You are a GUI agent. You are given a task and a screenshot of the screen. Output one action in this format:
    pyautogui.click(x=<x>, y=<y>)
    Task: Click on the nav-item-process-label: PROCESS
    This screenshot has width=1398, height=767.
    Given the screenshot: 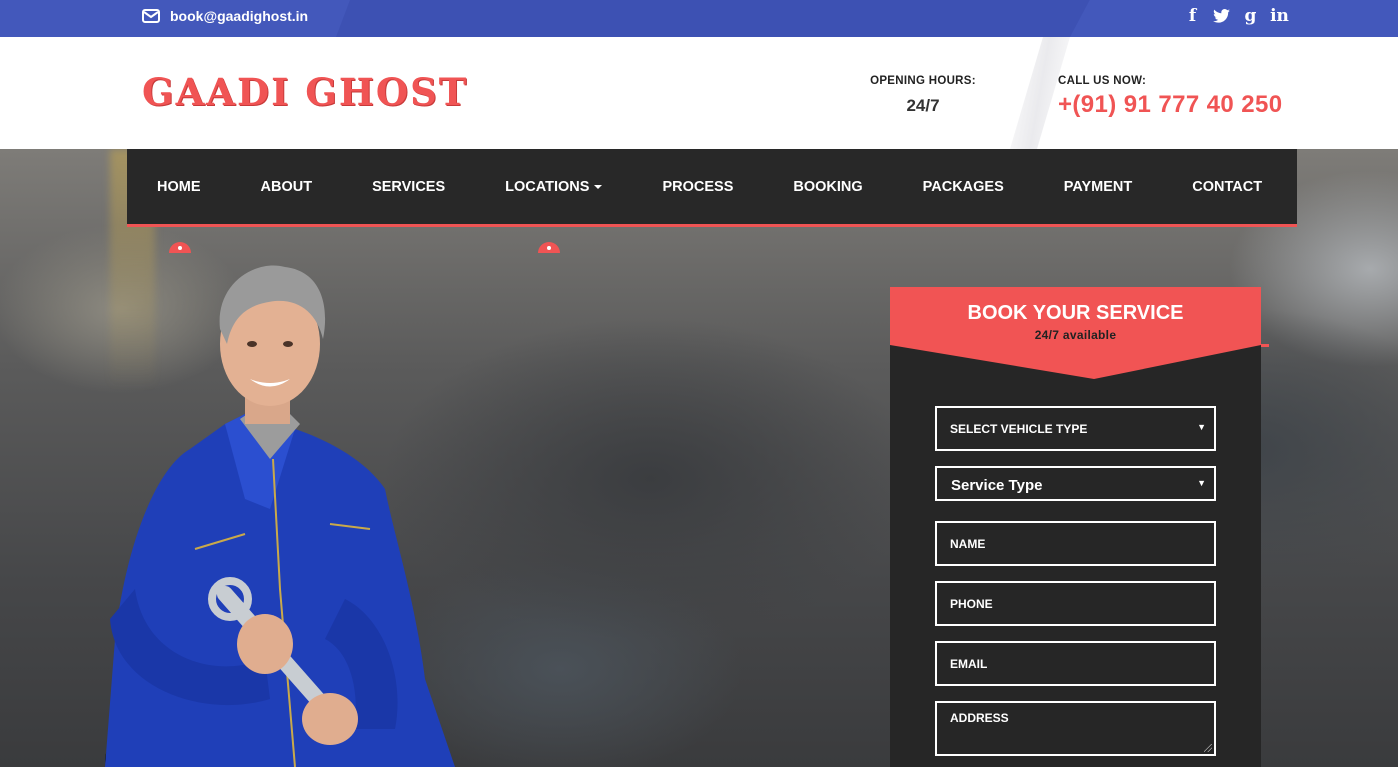 What is the action you would take?
    pyautogui.click(x=698, y=186)
    